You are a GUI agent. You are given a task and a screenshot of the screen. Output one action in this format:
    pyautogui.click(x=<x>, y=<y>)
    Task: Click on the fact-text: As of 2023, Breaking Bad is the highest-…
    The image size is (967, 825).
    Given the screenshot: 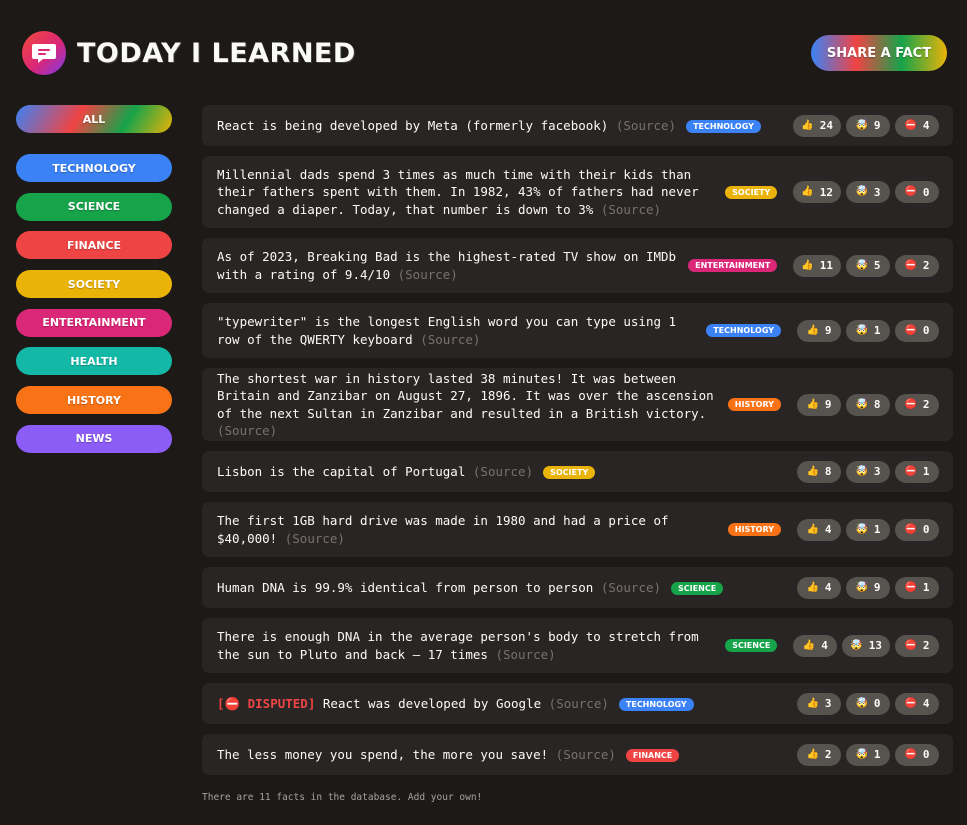 What is the action you would take?
    pyautogui.click(x=446, y=265)
    